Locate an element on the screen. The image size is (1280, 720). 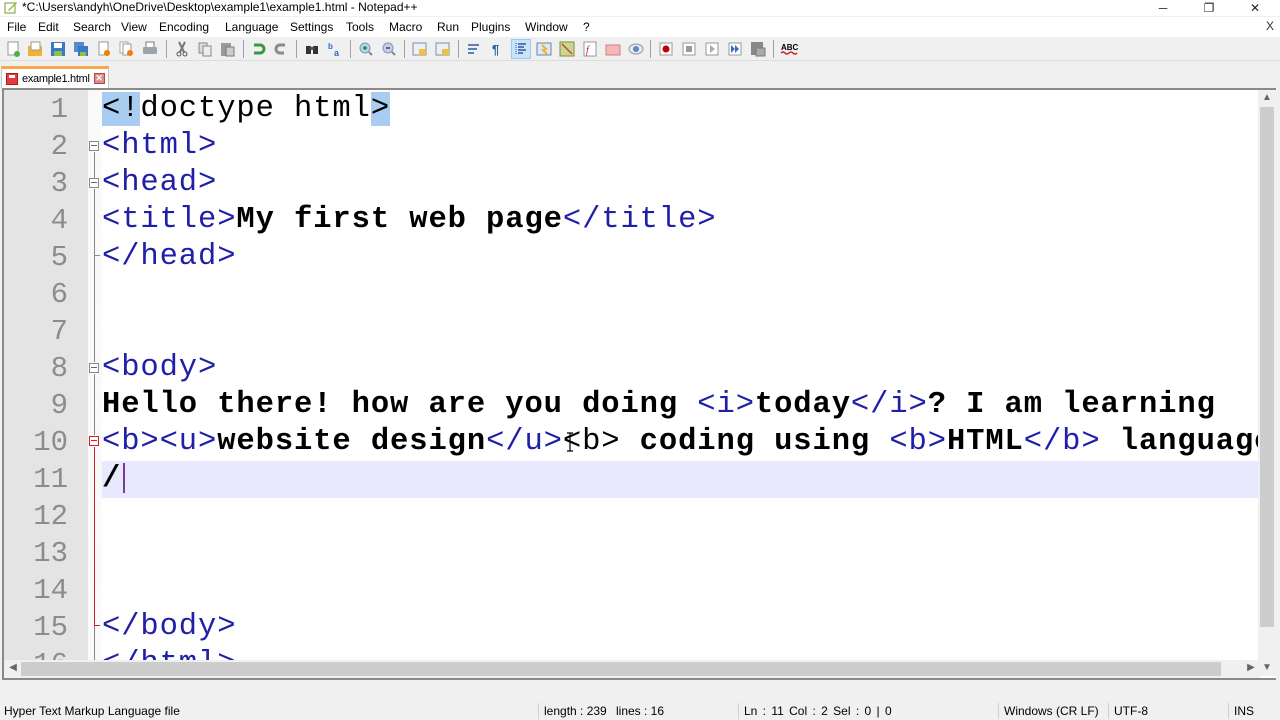
zoom-out-button is located at coordinates (389, 49).